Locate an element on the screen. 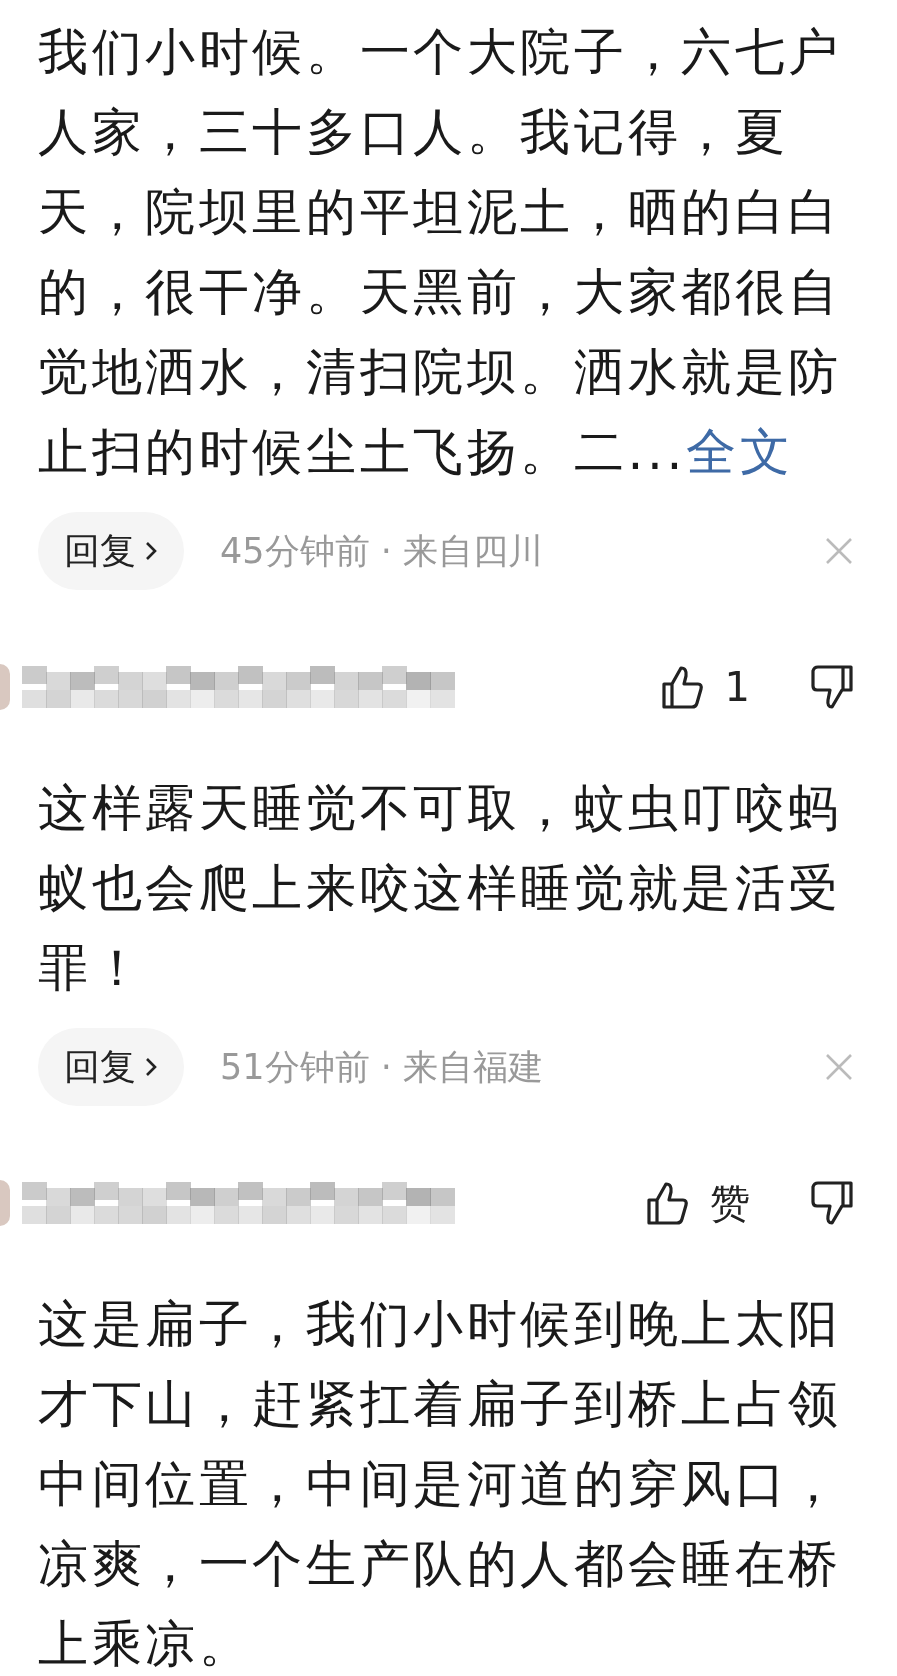 This screenshot has width=897, height=1676. comment-text: 这样露天睡觉不可取，蚊虫叮咬蚂蚁也会爬上来咬这样睡觉就是活受罪！ is located at coordinates (440, 888).